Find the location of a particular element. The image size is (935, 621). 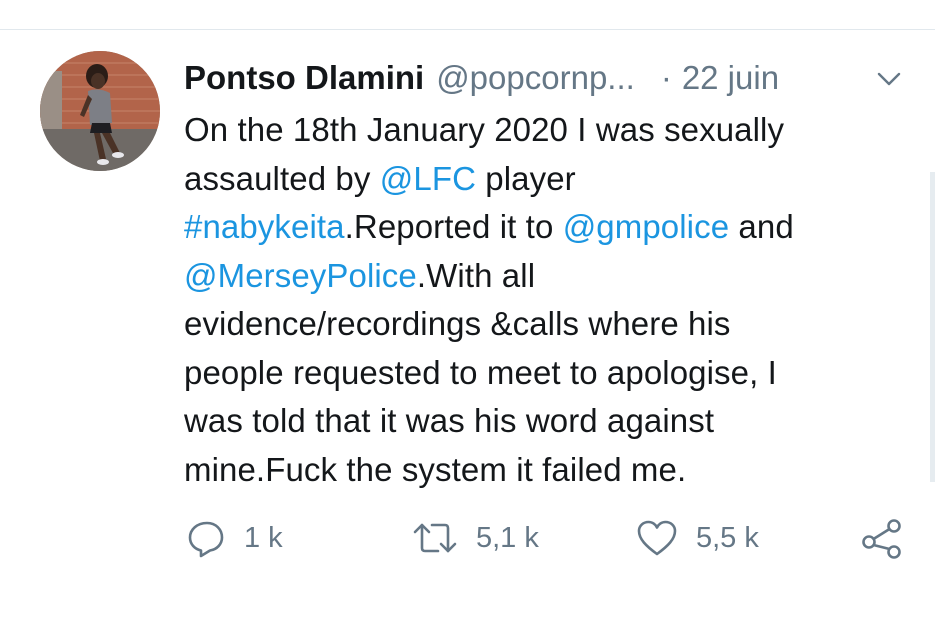

reply-count: 1 k is located at coordinates (263, 537).